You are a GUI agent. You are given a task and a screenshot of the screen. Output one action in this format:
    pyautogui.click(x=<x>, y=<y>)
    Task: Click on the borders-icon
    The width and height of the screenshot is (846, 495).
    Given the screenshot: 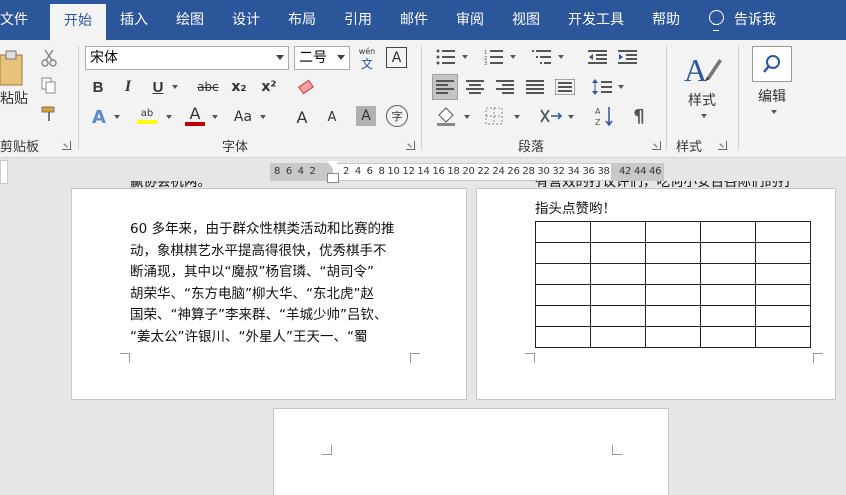 What is the action you would take?
    pyautogui.click(x=494, y=116)
    